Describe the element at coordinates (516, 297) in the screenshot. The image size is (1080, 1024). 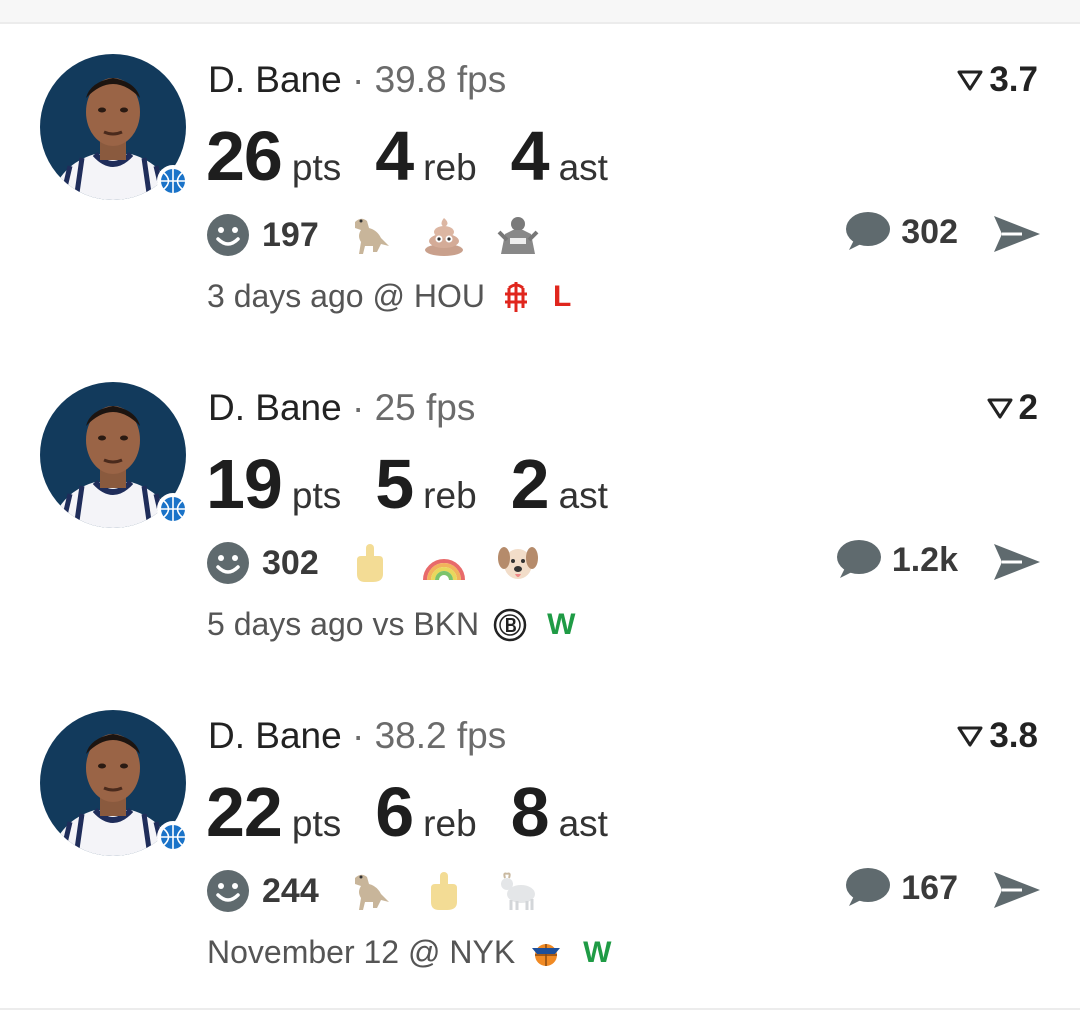
I see `rockets-logo-icon` at that location.